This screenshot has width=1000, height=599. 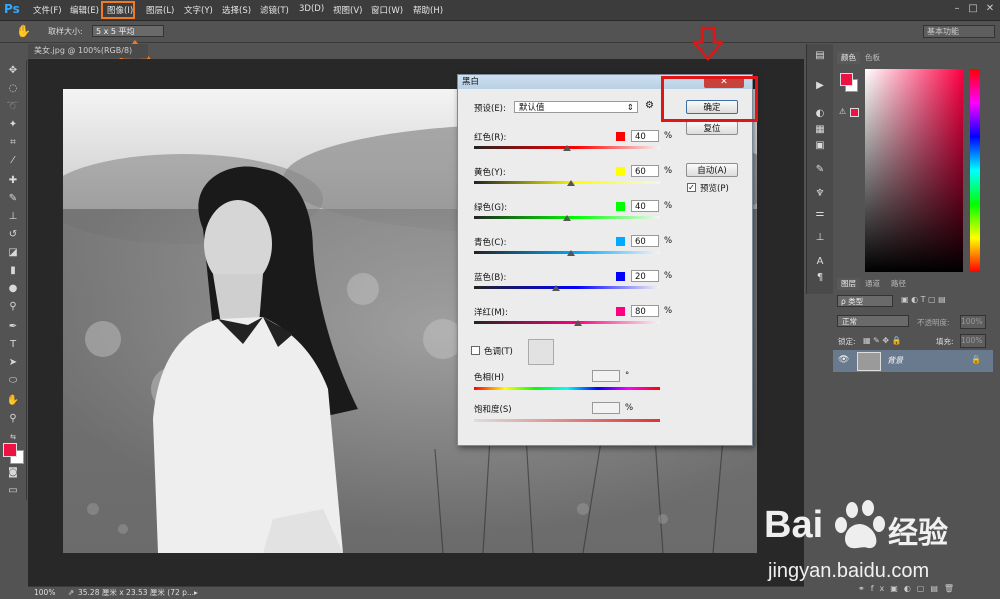 What do you see at coordinates (708, 43) in the screenshot?
I see `red-down-arrow-annotation` at bounding box center [708, 43].